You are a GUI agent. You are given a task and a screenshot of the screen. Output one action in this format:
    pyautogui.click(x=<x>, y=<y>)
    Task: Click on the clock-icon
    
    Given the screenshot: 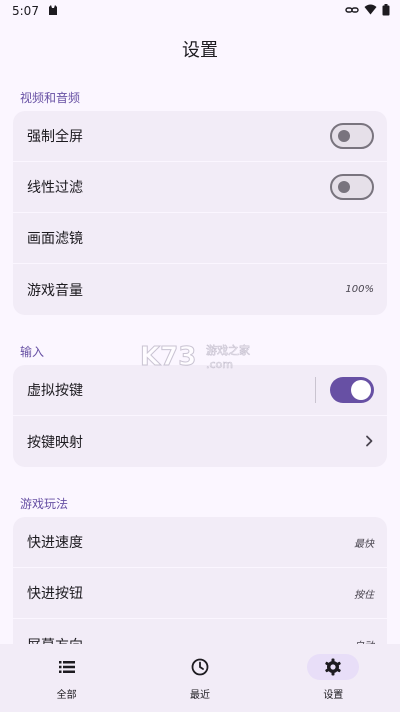 What is the action you would take?
    pyautogui.click(x=200, y=667)
    